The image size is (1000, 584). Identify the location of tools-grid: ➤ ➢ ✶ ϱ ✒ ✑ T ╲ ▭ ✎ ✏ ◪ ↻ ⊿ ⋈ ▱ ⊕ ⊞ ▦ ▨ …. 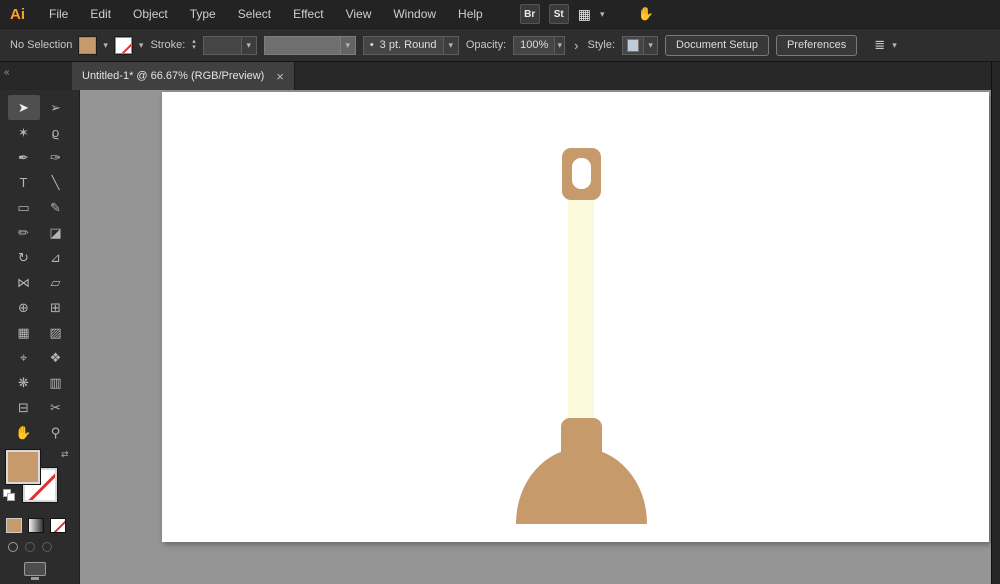
(39, 267).